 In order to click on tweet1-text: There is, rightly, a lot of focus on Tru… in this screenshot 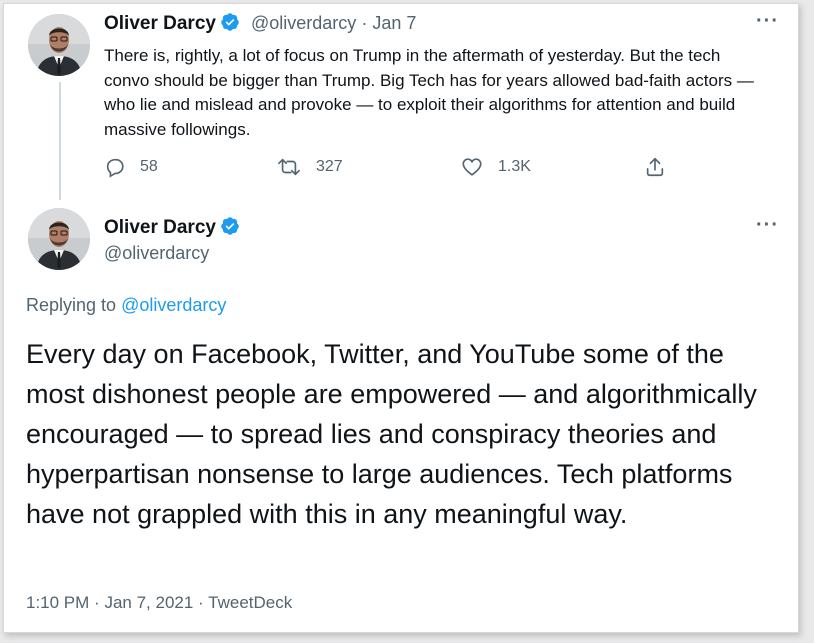, I will do `click(429, 92)`.